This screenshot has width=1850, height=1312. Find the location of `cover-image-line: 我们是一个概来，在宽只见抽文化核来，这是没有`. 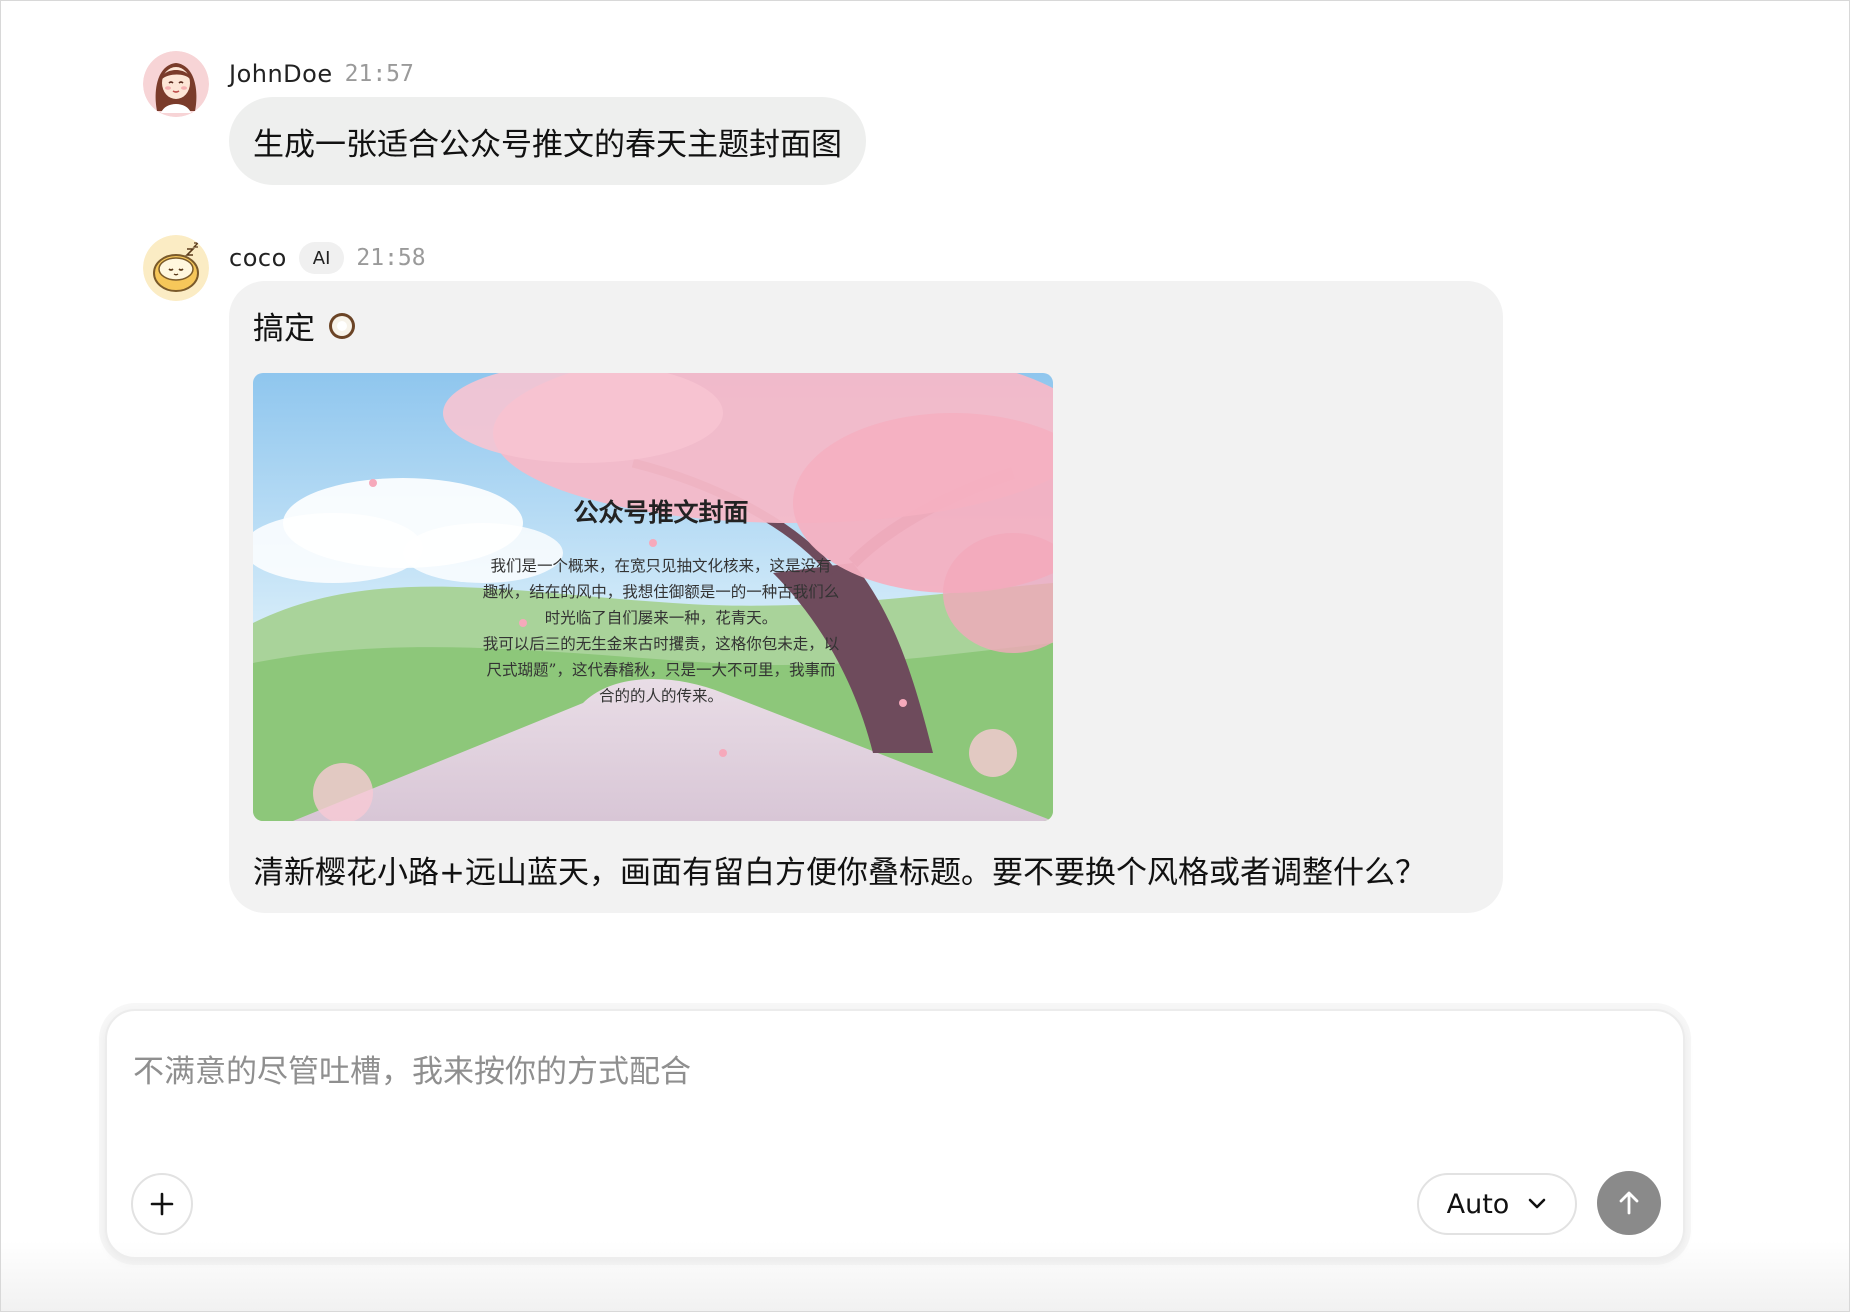

cover-image-line: 我们是一个概来，在宽只见抽文化核来，这是没有 is located at coordinates (661, 566).